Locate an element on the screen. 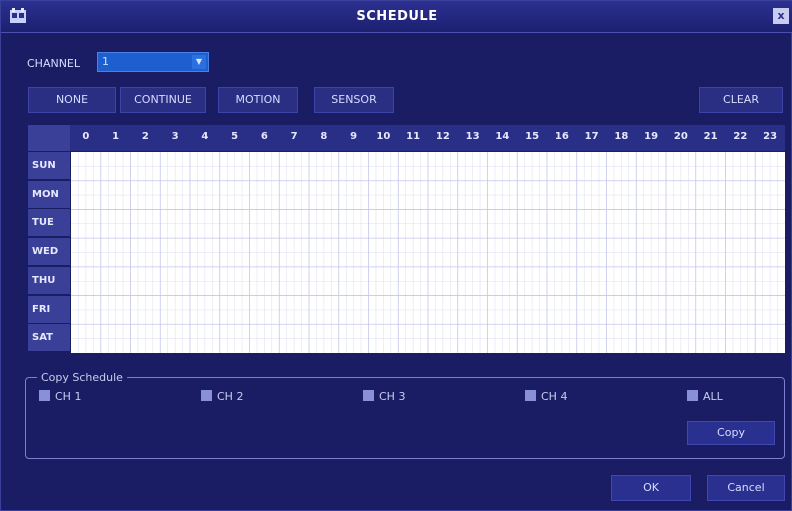 Image resolution: width=792 pixels, height=511 pixels. mode-sensor-button: SENSOR is located at coordinates (354, 100).